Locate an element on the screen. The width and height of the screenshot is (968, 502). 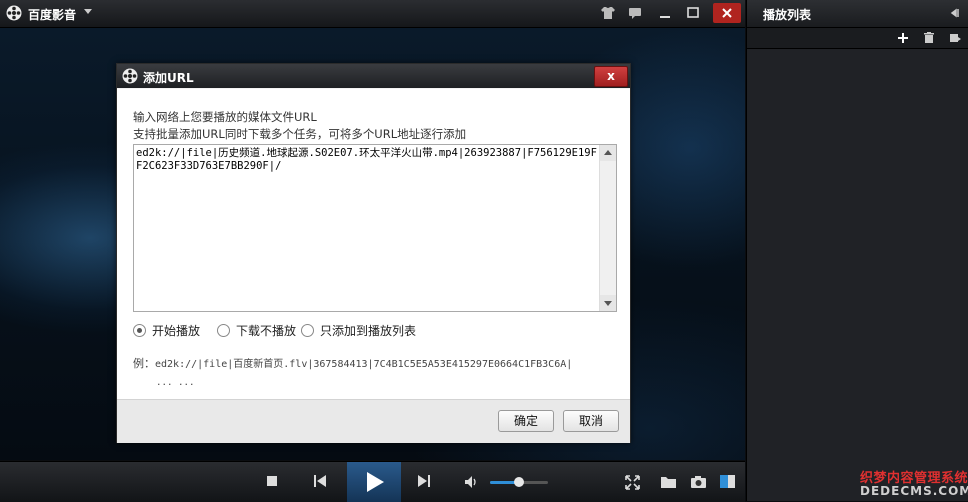
play-button is located at coordinates (374, 482).